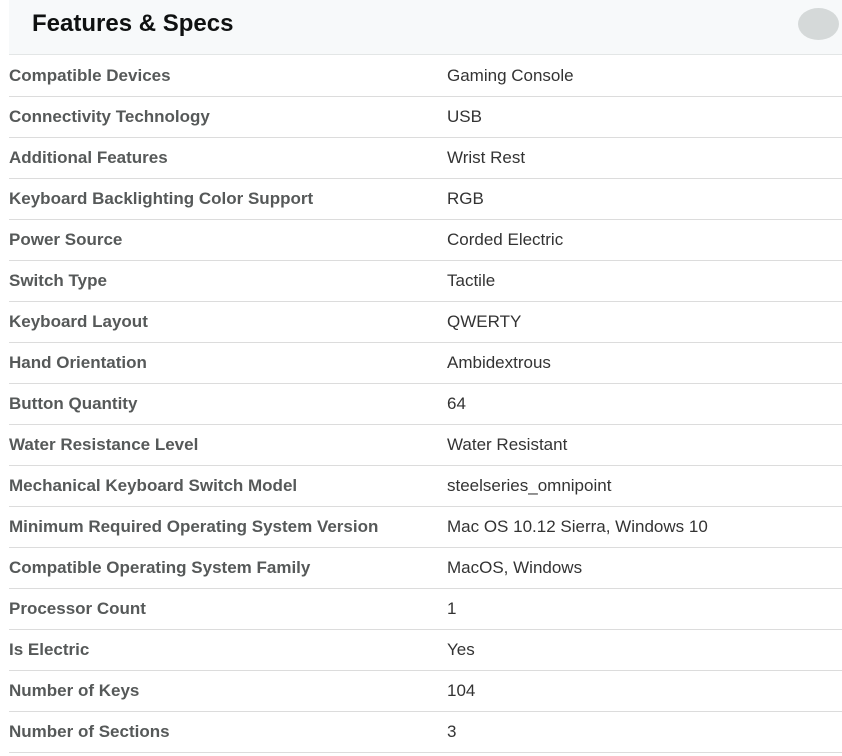 This screenshot has width=842, height=756. What do you see at coordinates (425, 322) in the screenshot?
I see `spec-row: Keyboard Layout QWERTY` at bounding box center [425, 322].